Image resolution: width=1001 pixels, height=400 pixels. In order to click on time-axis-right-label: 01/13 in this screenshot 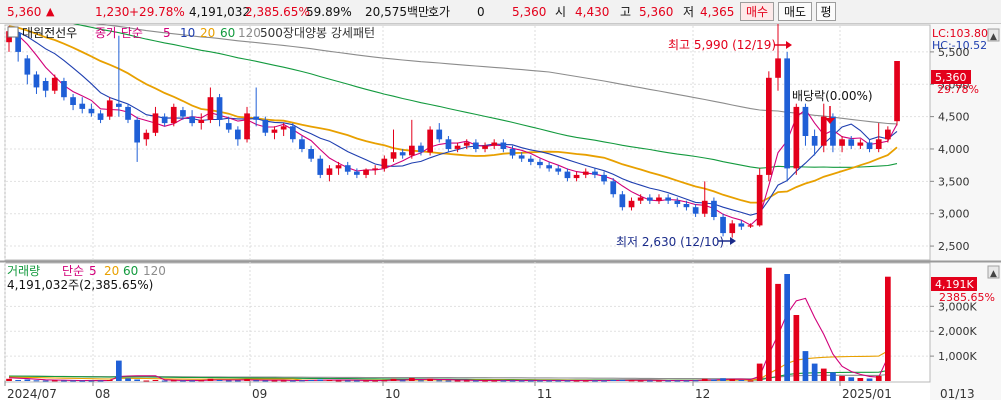, I will do `click(957, 393)`.